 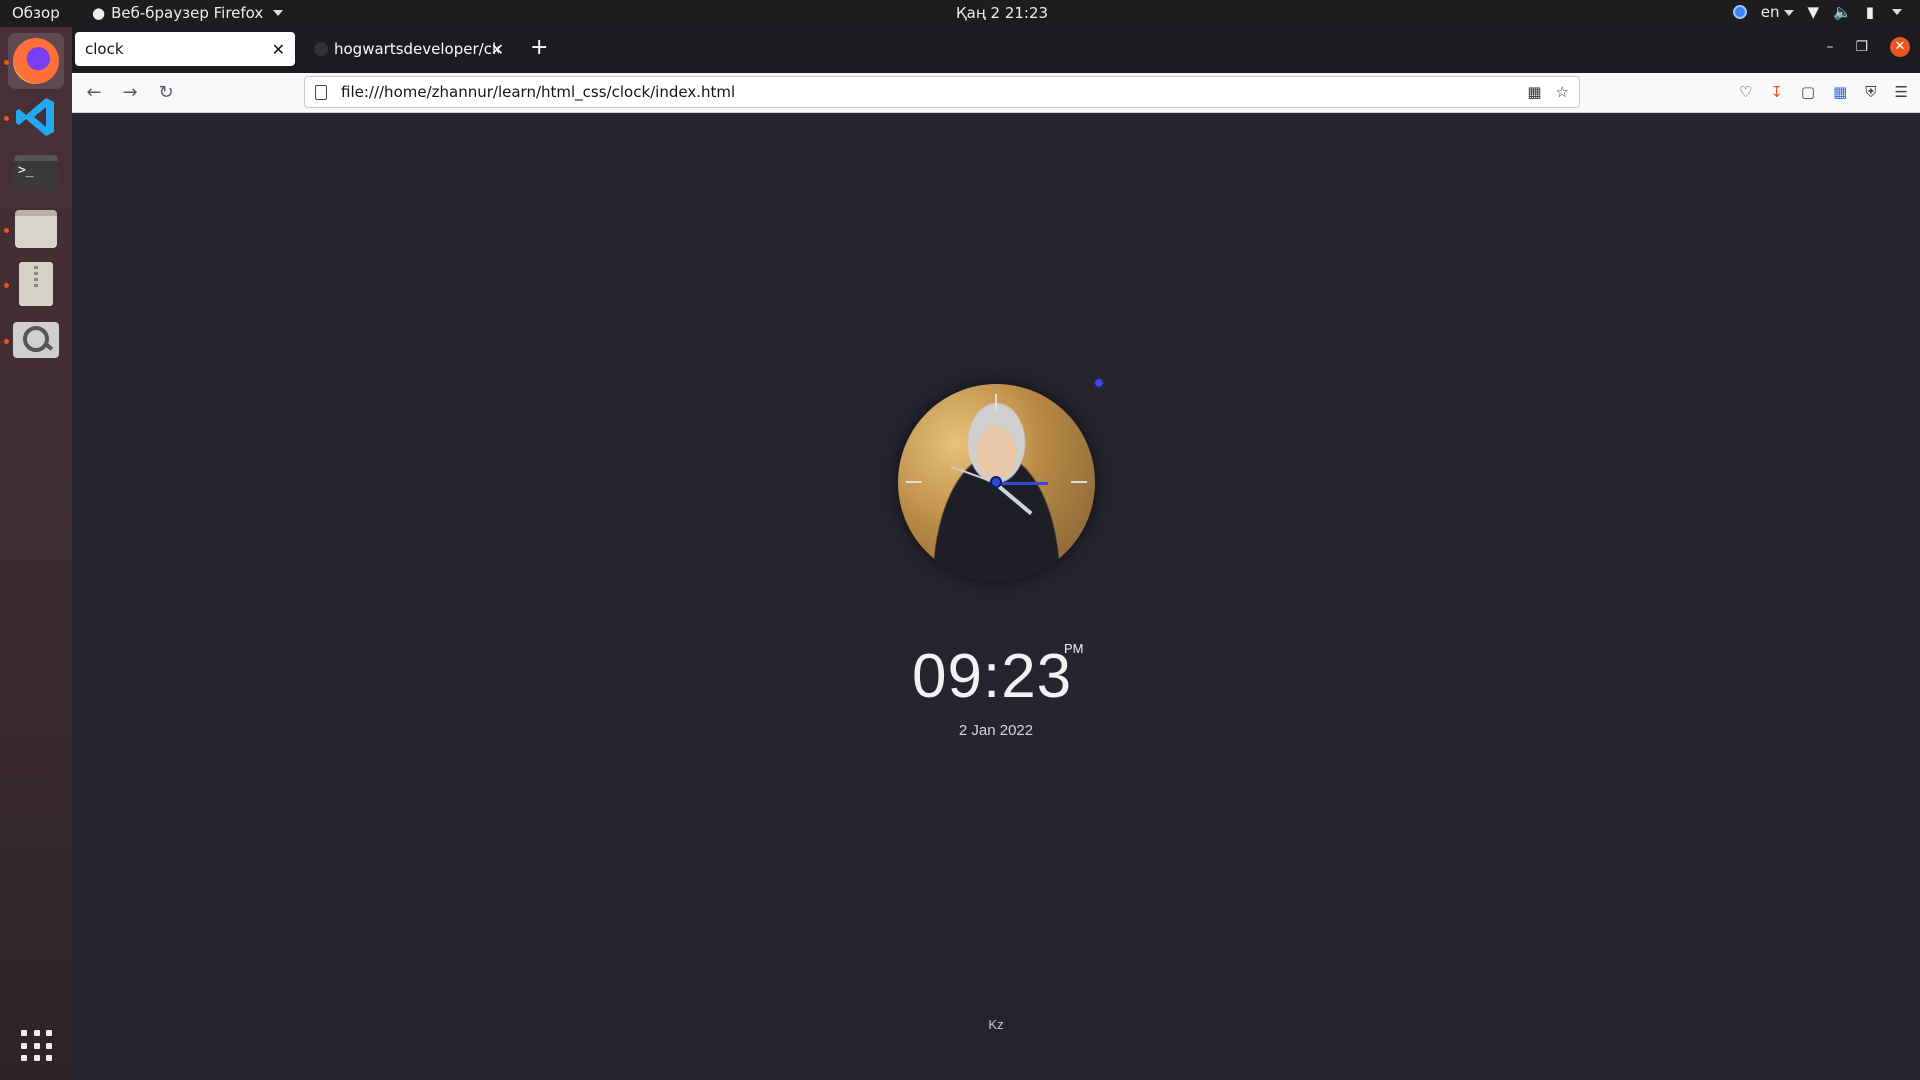 I want to click on firefox-icon, so click(x=36, y=61).